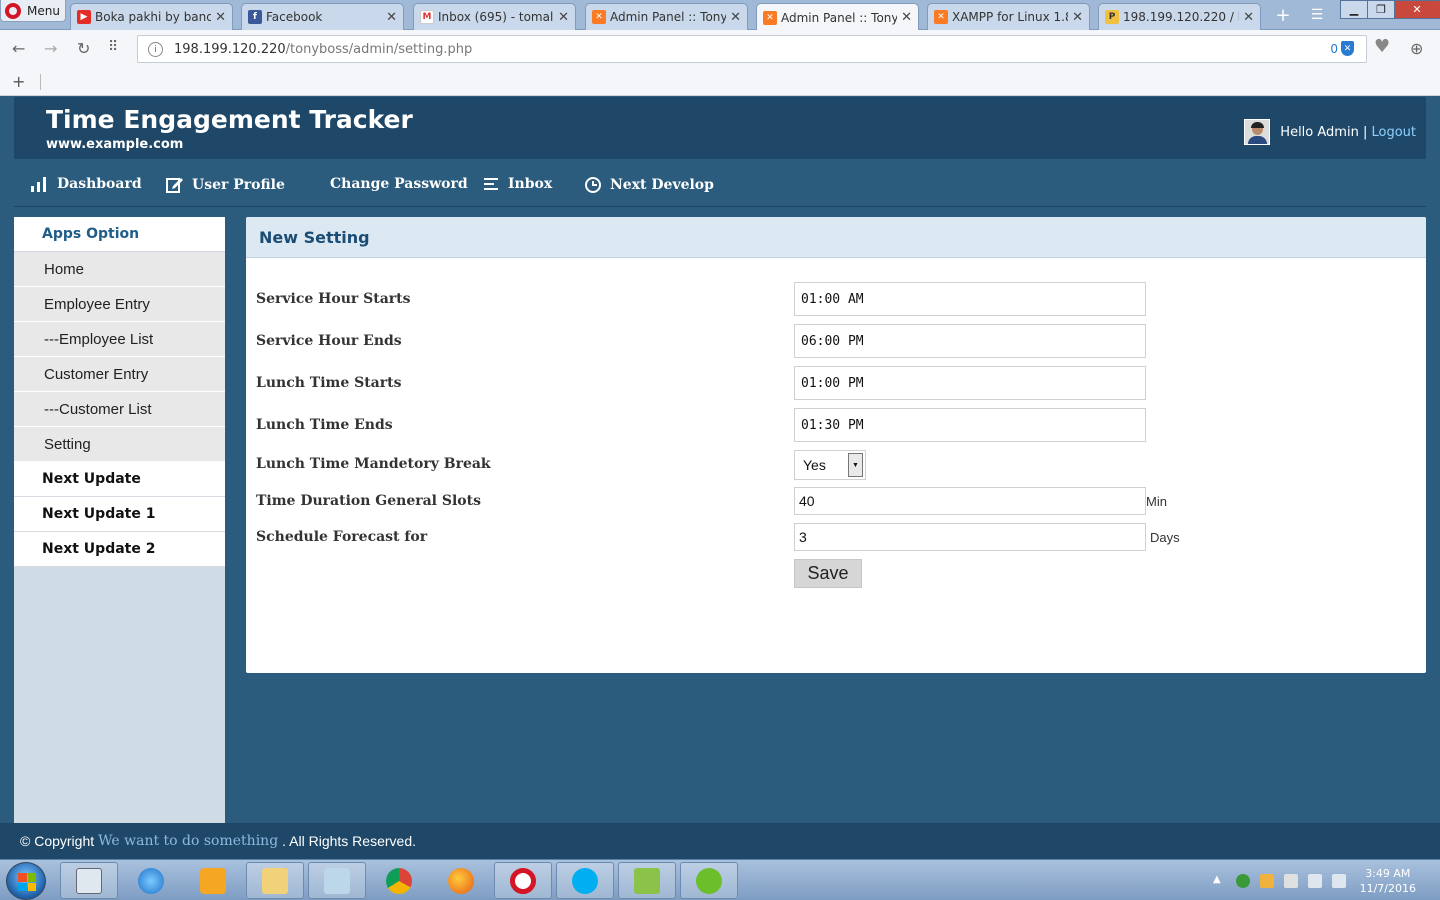 The image size is (1440, 900). I want to click on tab-title: 198.199.120.220 / loca, so click(1181, 17).